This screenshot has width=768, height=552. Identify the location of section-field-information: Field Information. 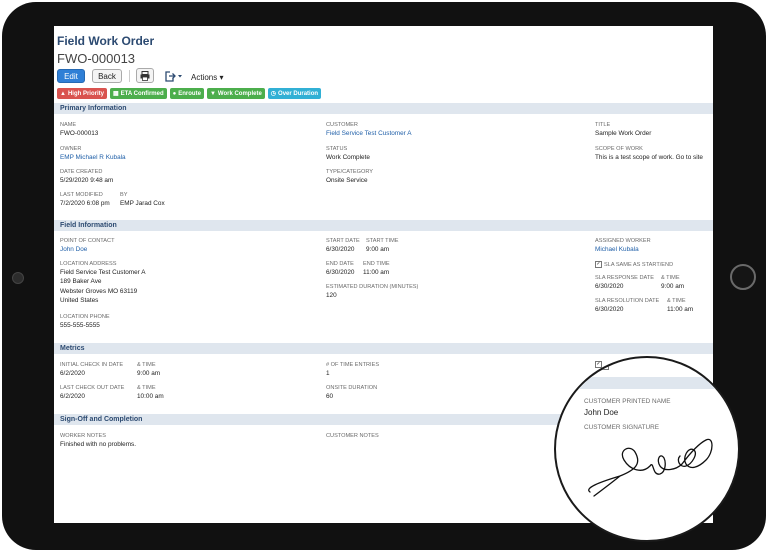
(383, 225).